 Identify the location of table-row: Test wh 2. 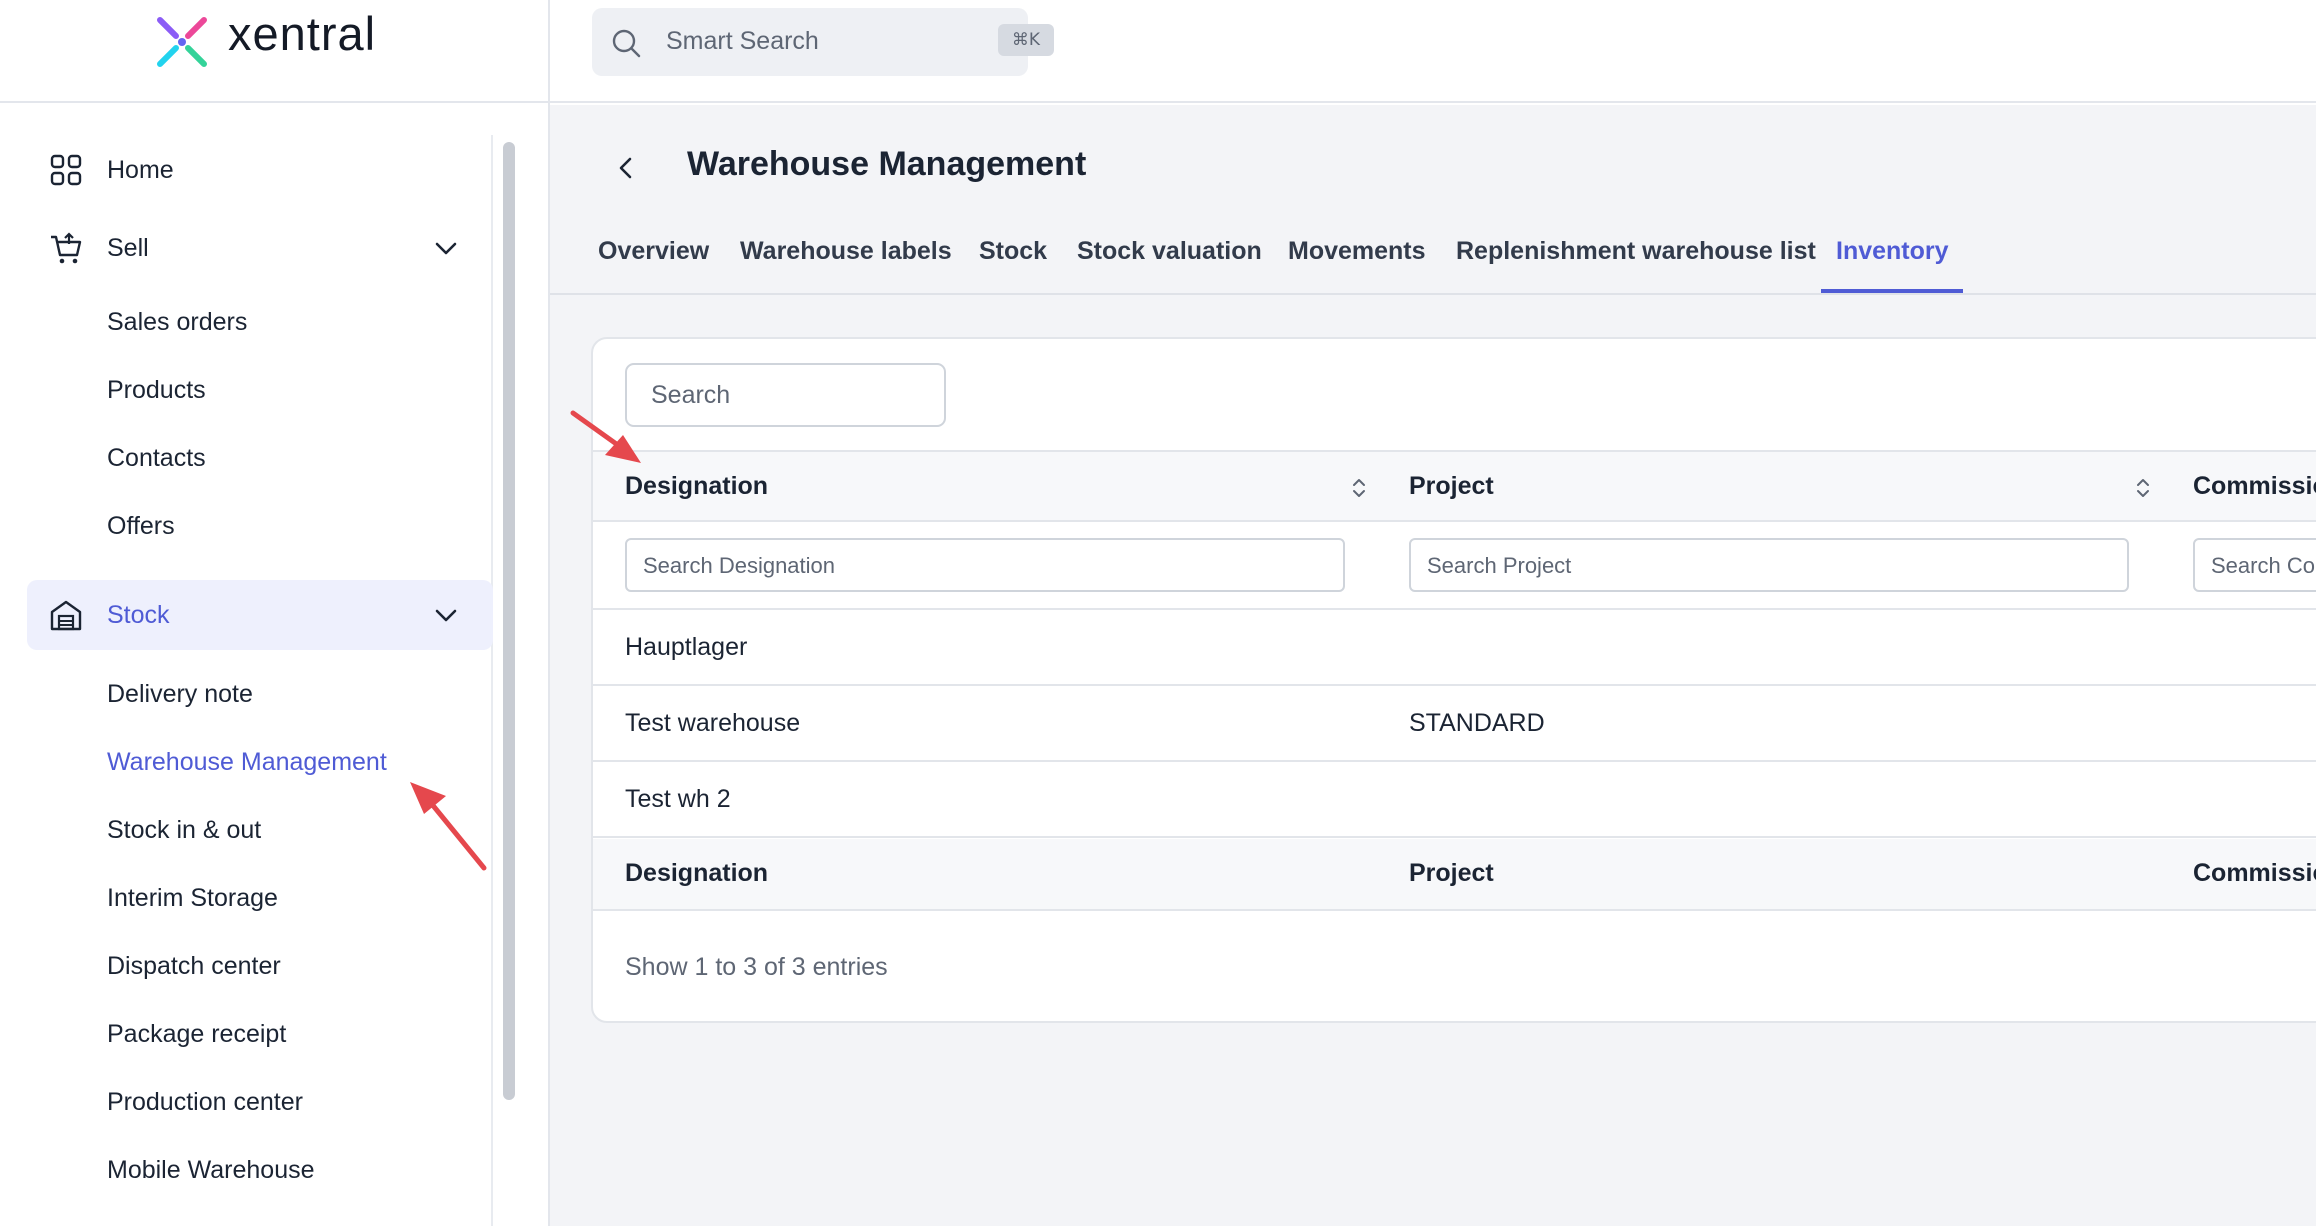
(1454, 800).